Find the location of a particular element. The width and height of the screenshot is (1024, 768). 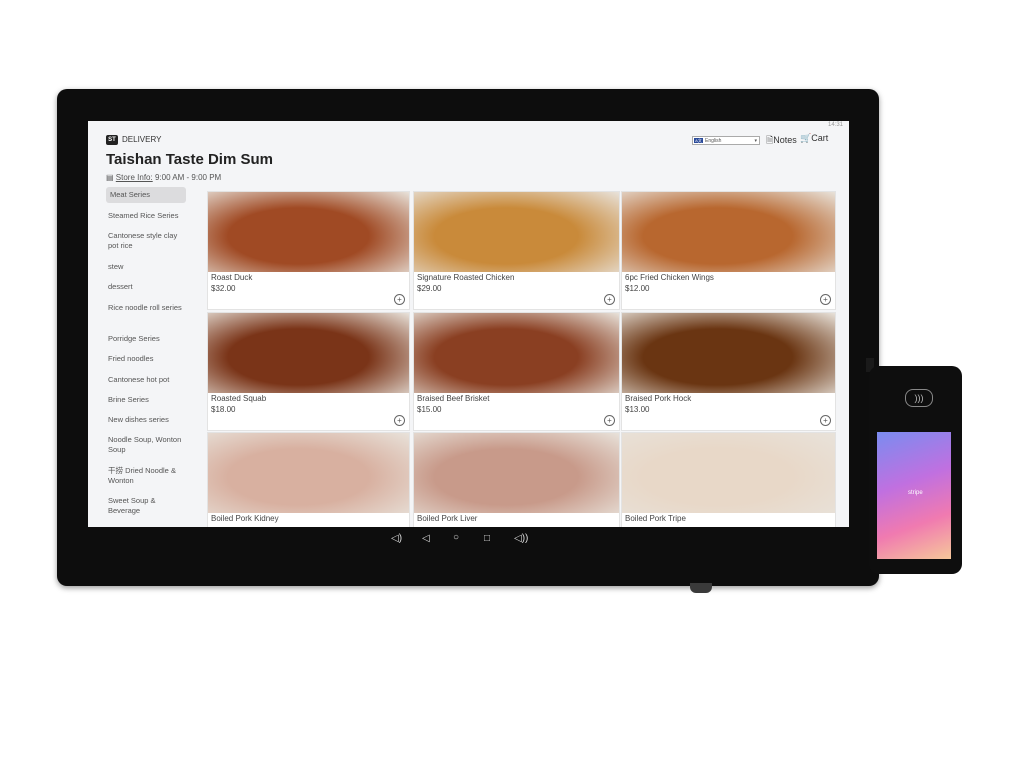

cable is located at coordinates (701, 588).